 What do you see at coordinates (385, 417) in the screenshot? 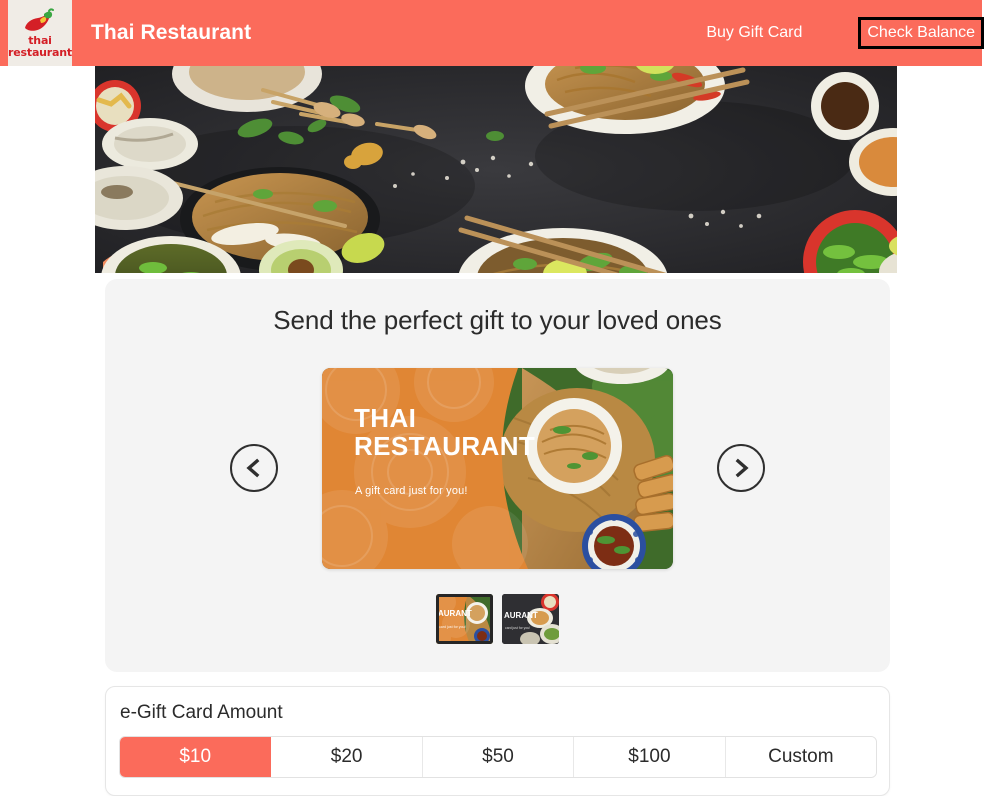
I see `gift-card-title-line1: THAI` at bounding box center [385, 417].